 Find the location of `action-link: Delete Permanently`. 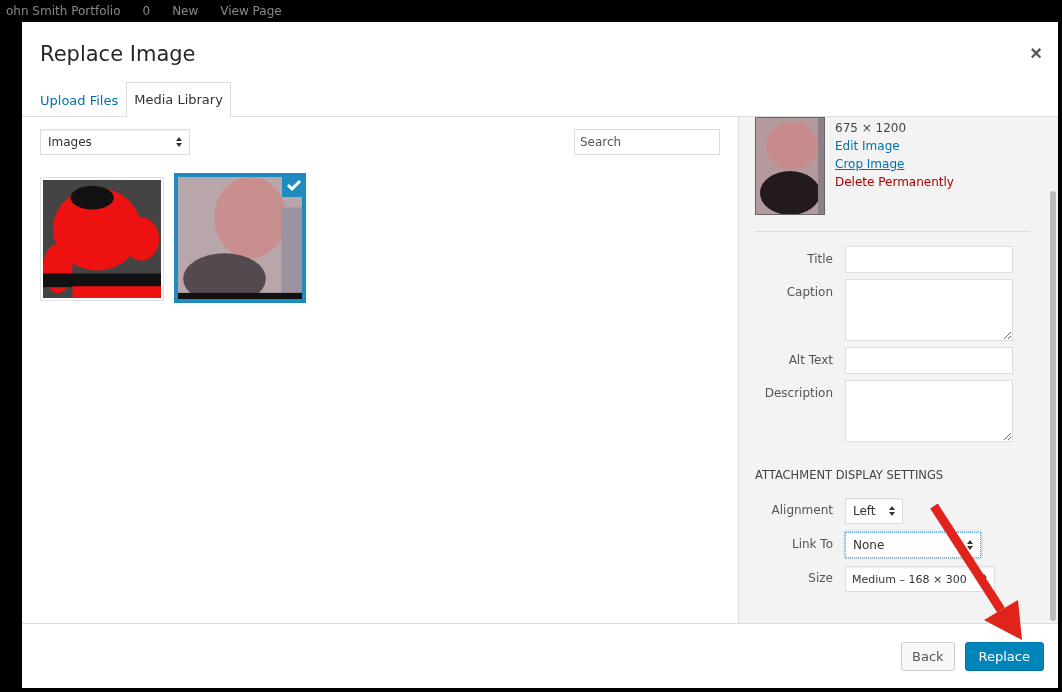

action-link: Delete Permanently is located at coordinates (894, 182).